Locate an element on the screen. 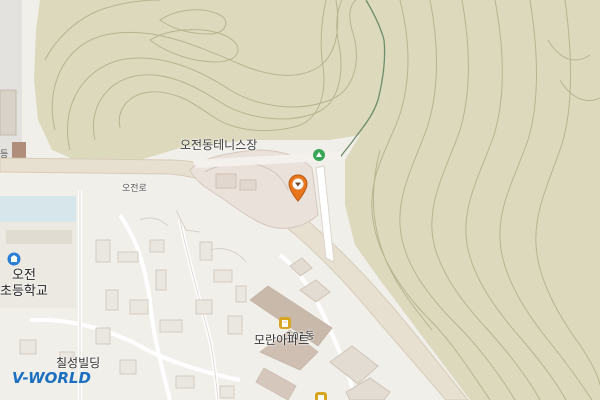 The height and width of the screenshot is (400, 600). apartment-label: 모란아파트 is located at coordinates (281, 339).